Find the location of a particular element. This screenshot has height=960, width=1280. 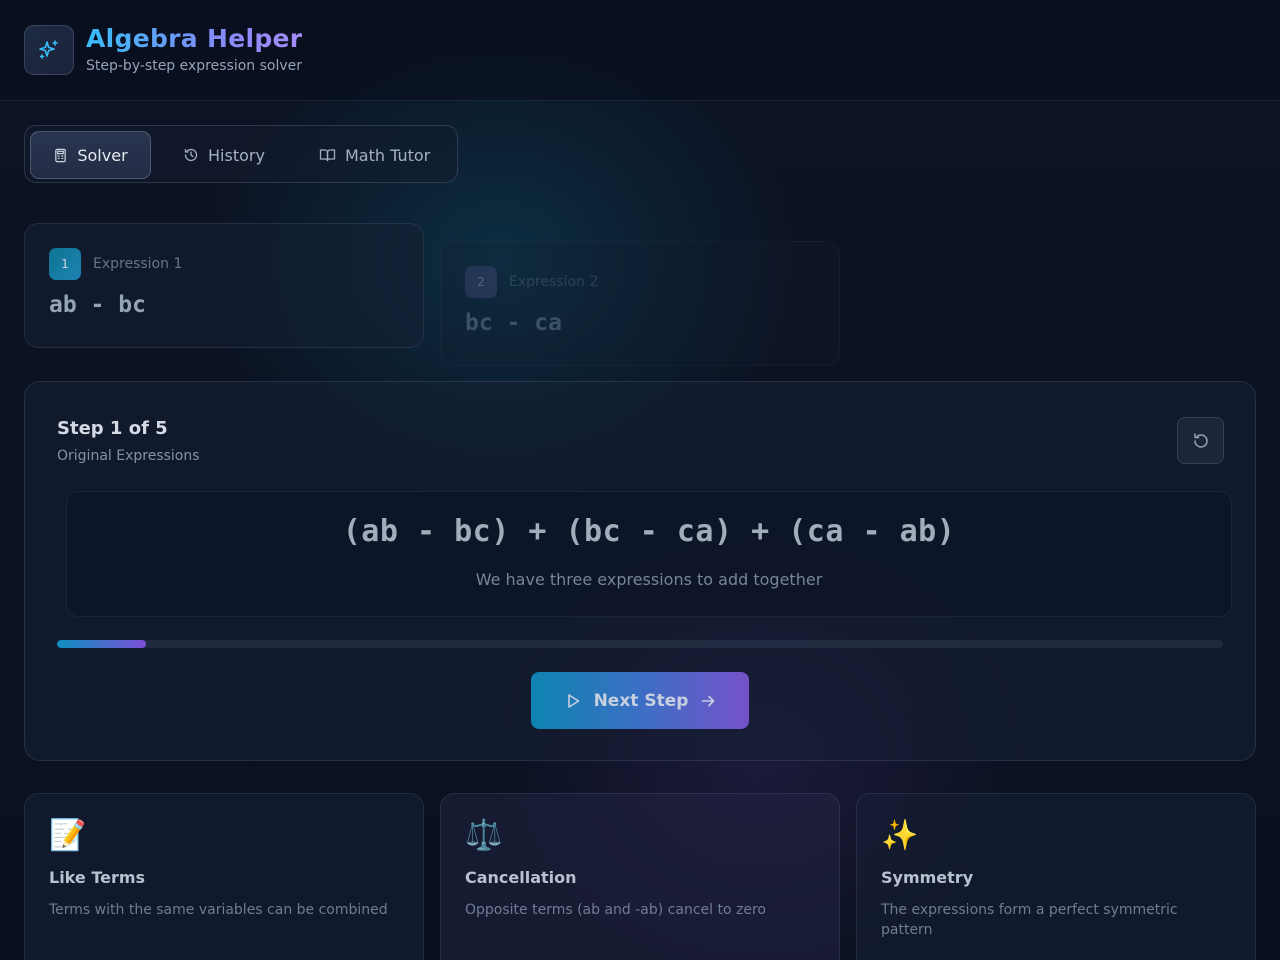

expression-label: Expression 1 is located at coordinates (138, 264).